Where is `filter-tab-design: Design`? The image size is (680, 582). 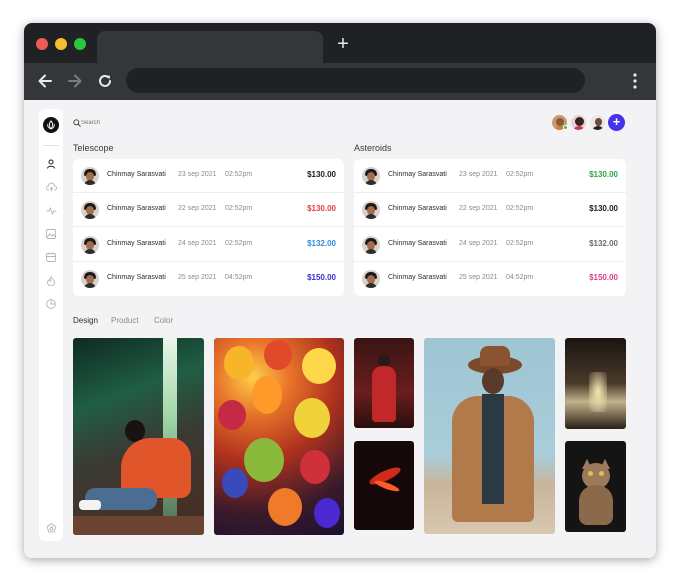 filter-tab-design: Design is located at coordinates (85, 320).